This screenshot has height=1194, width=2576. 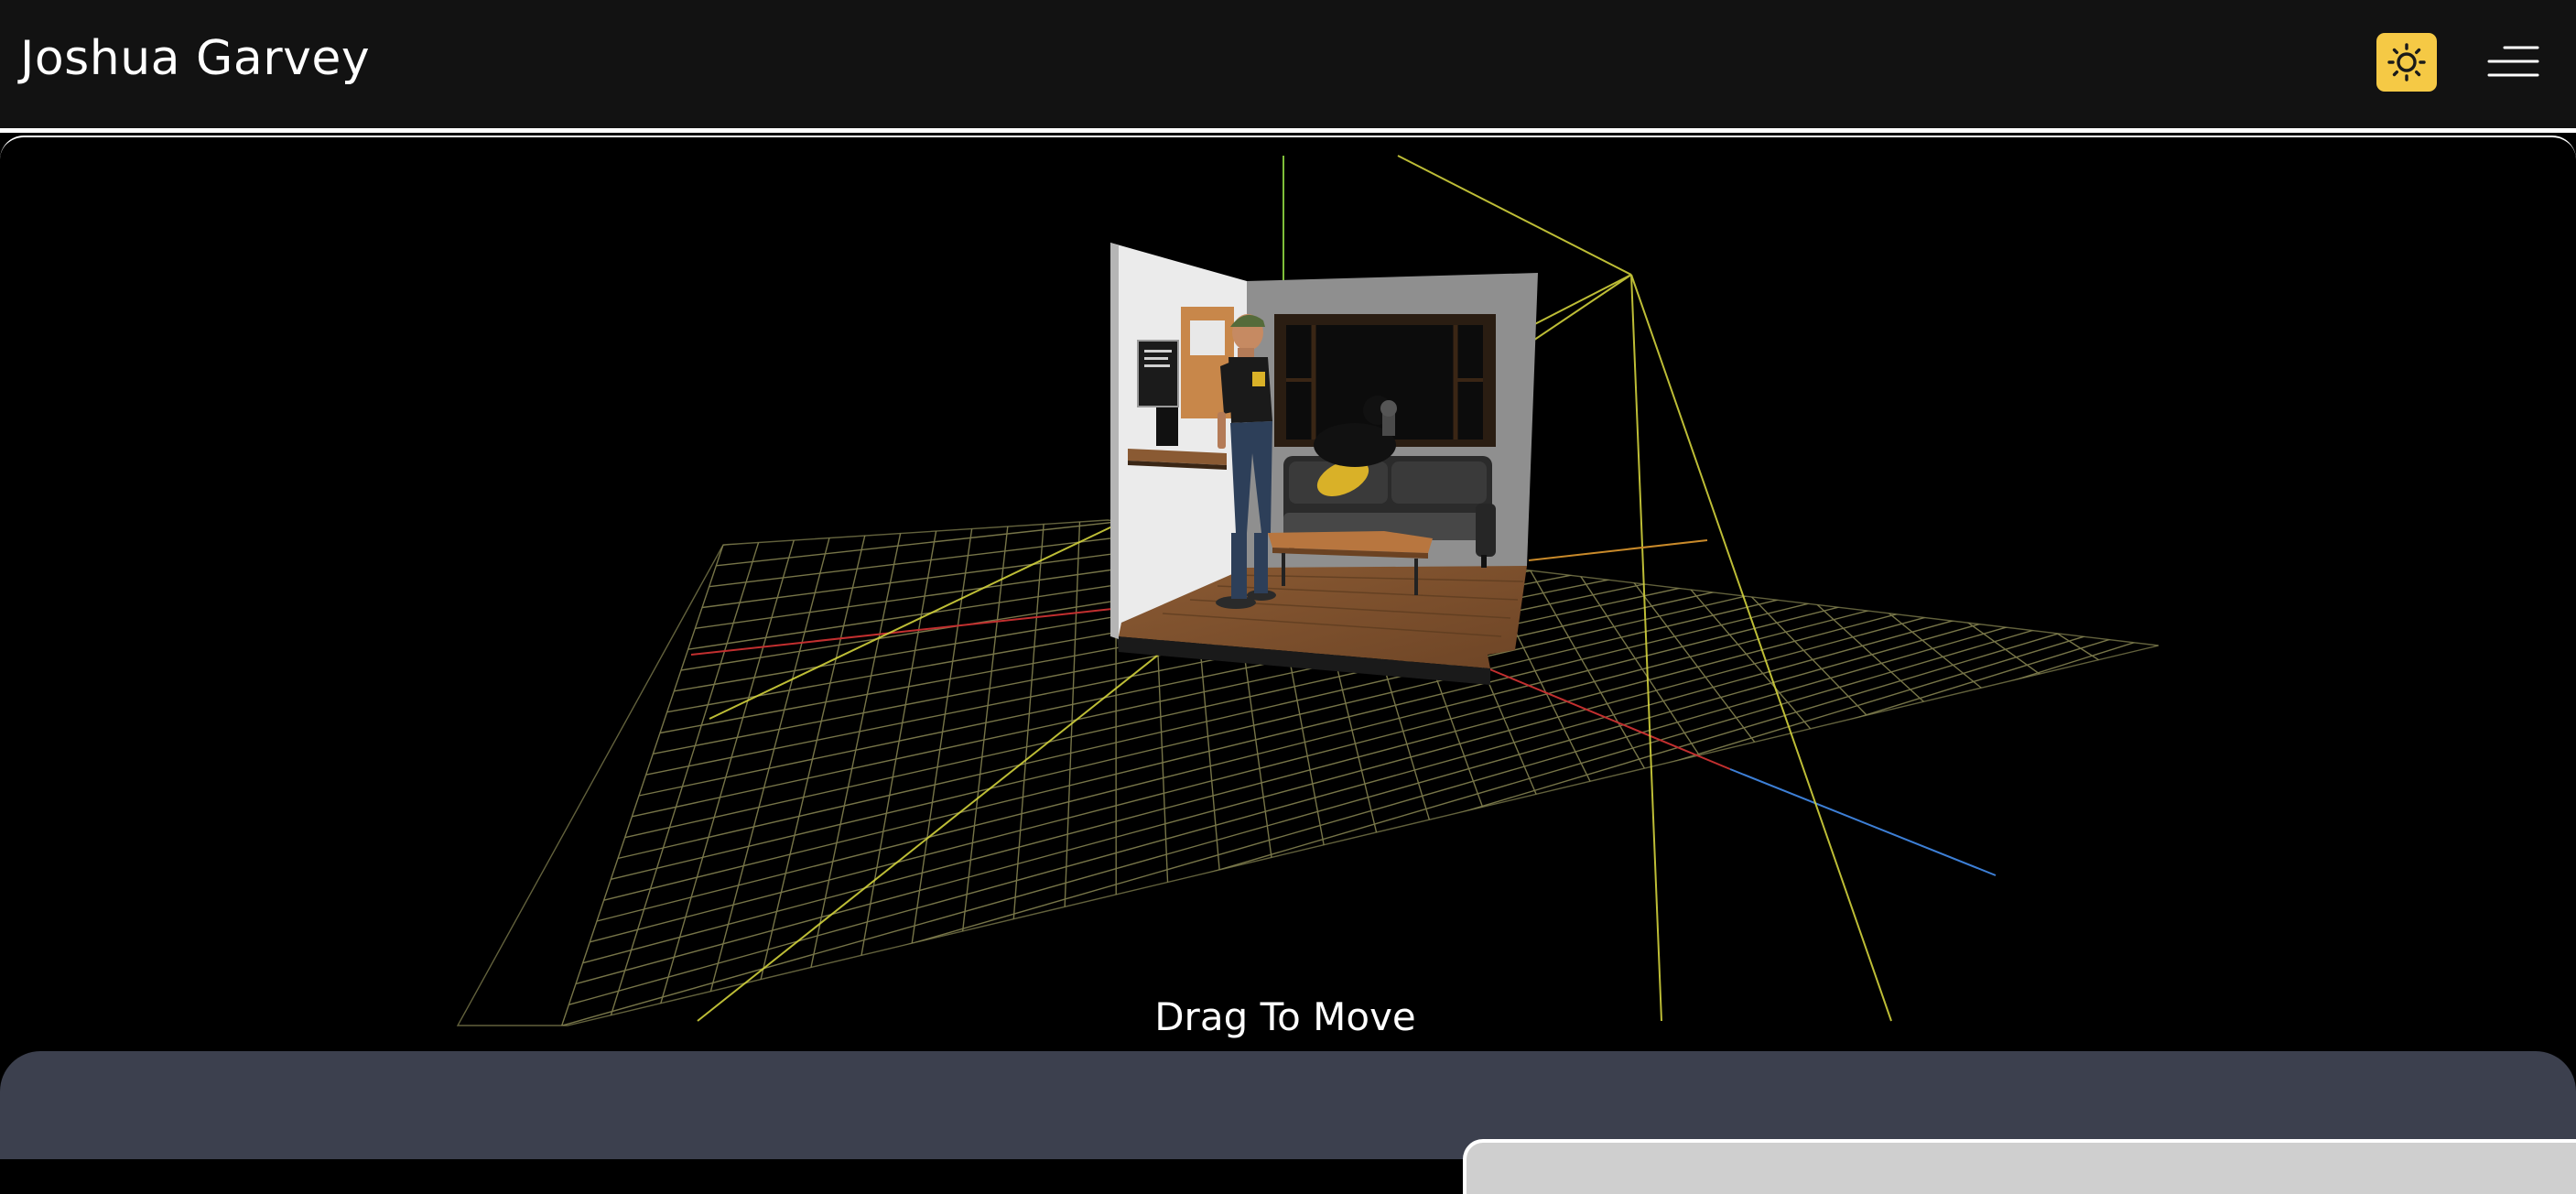 I want to click on x-axis-line-right, so click(x=1609, y=718).